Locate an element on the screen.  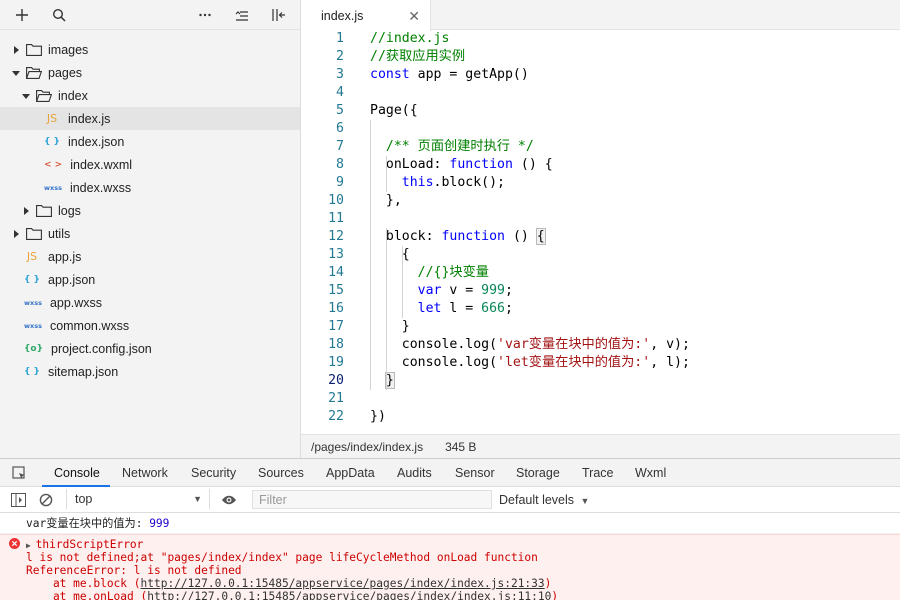
line-content: var v = 999; is located at coordinates (441, 291).